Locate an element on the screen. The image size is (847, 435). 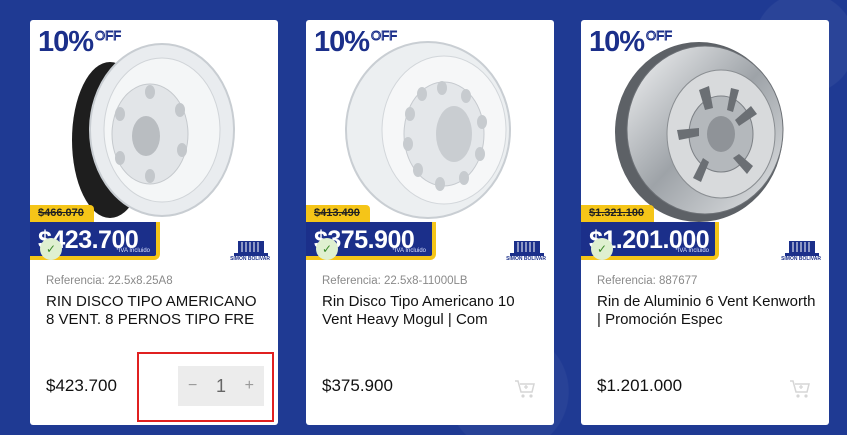
product-reference: Referencia: 22.5x8.25A8 is located at coordinates (109, 281).